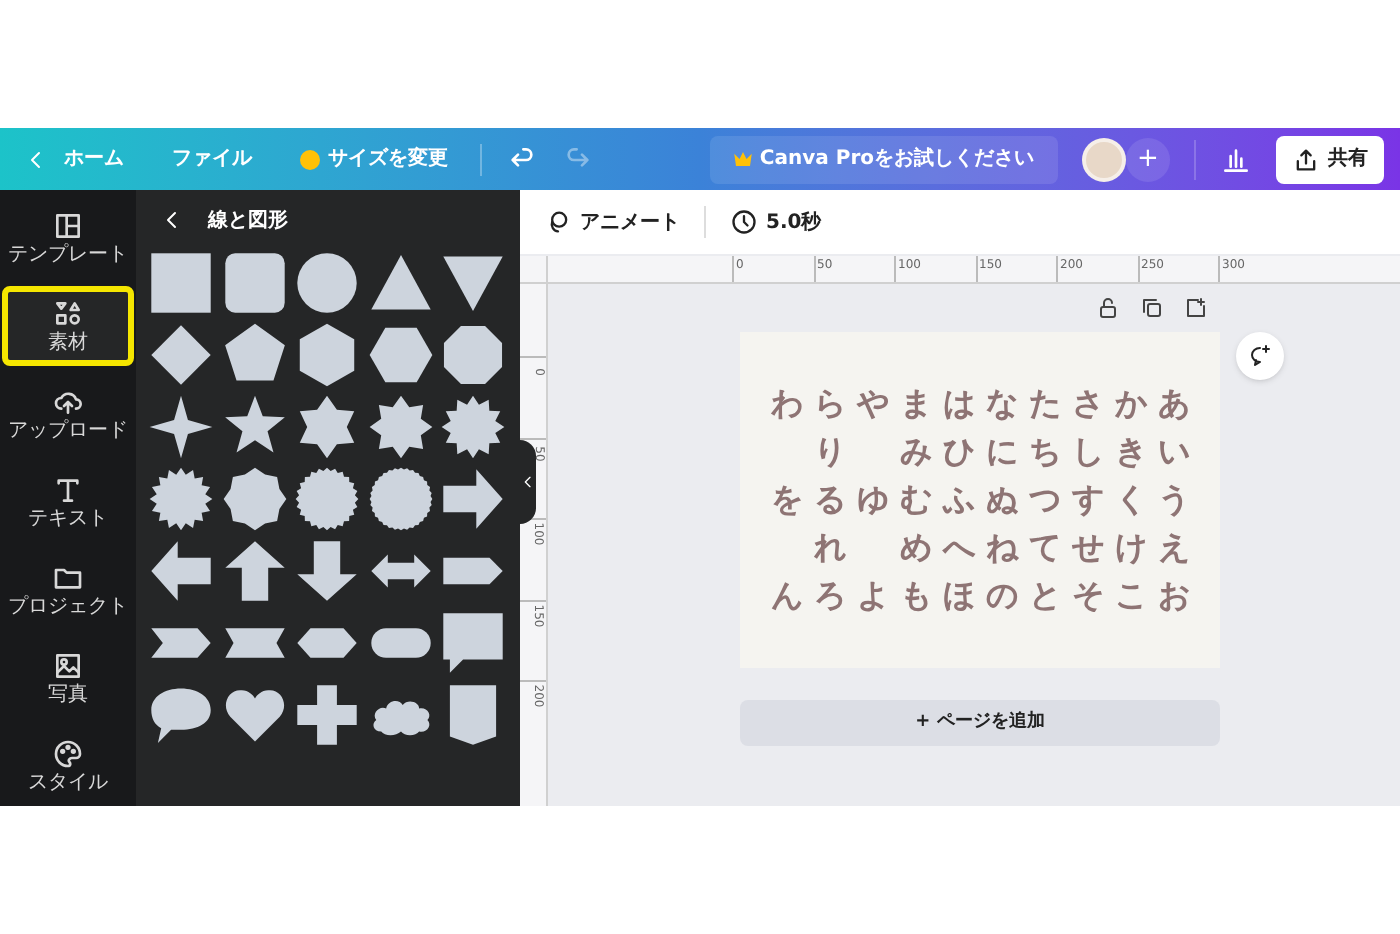 Image resolution: width=1400 pixels, height=934 pixels. What do you see at coordinates (958, 596) in the screenshot?
I see `hiragana-text: ほ` at bounding box center [958, 596].